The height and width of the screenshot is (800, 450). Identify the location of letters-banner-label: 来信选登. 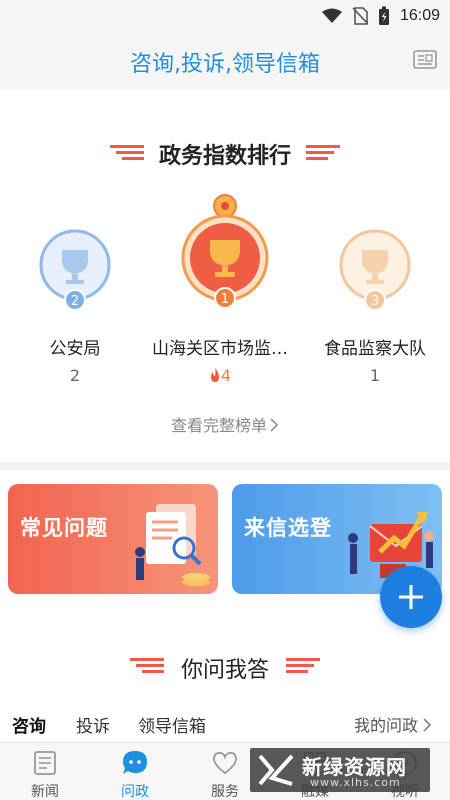
(288, 528).